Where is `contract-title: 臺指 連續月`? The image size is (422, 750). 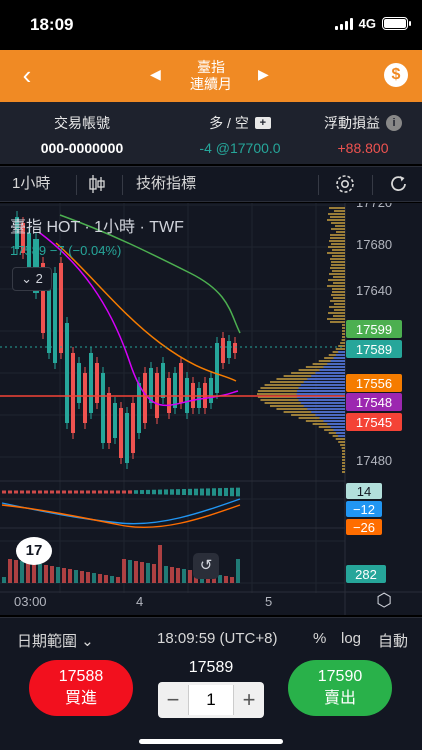
contract-title: 臺指 連續月 is located at coordinates (211, 76).